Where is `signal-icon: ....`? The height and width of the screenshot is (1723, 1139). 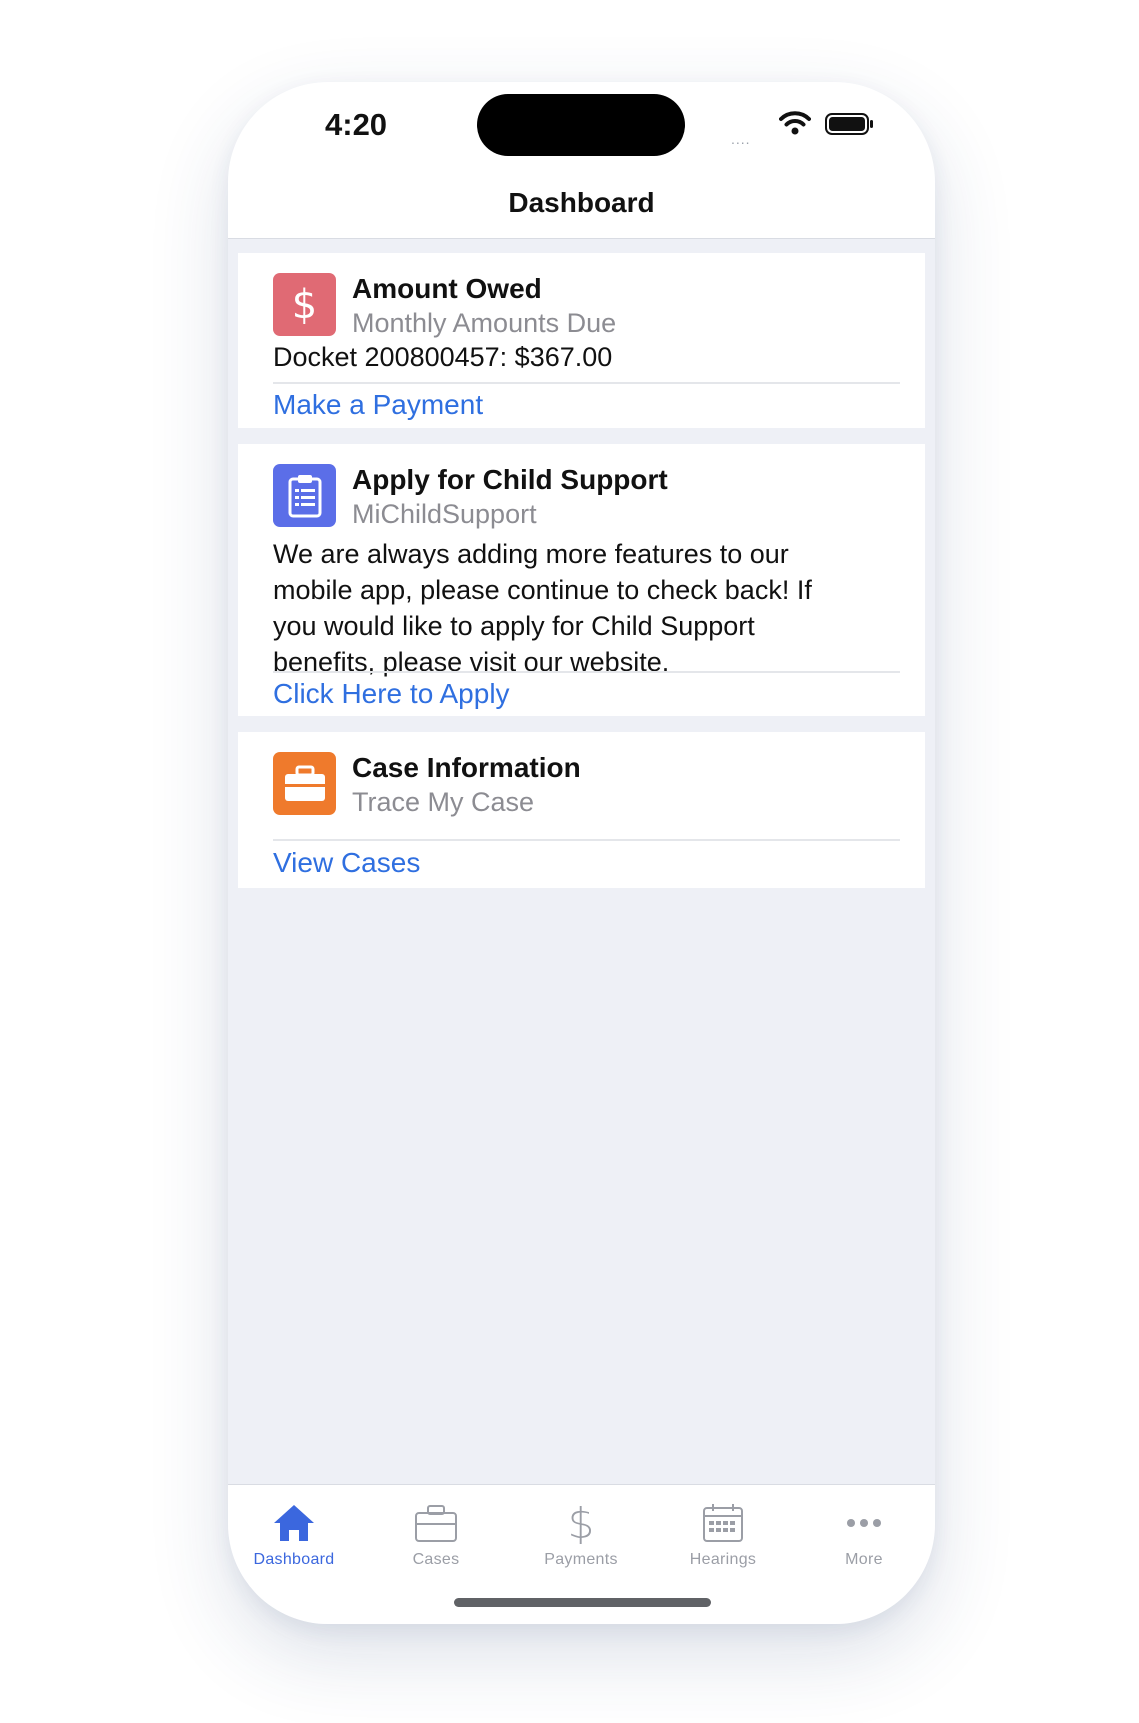 signal-icon: .... is located at coordinates (741, 139).